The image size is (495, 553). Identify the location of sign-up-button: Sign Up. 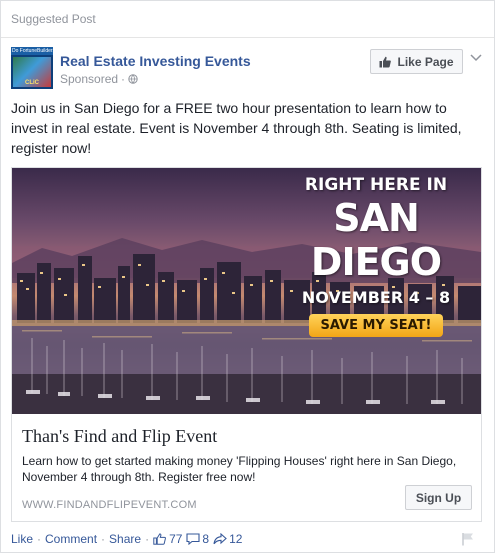
(438, 497).